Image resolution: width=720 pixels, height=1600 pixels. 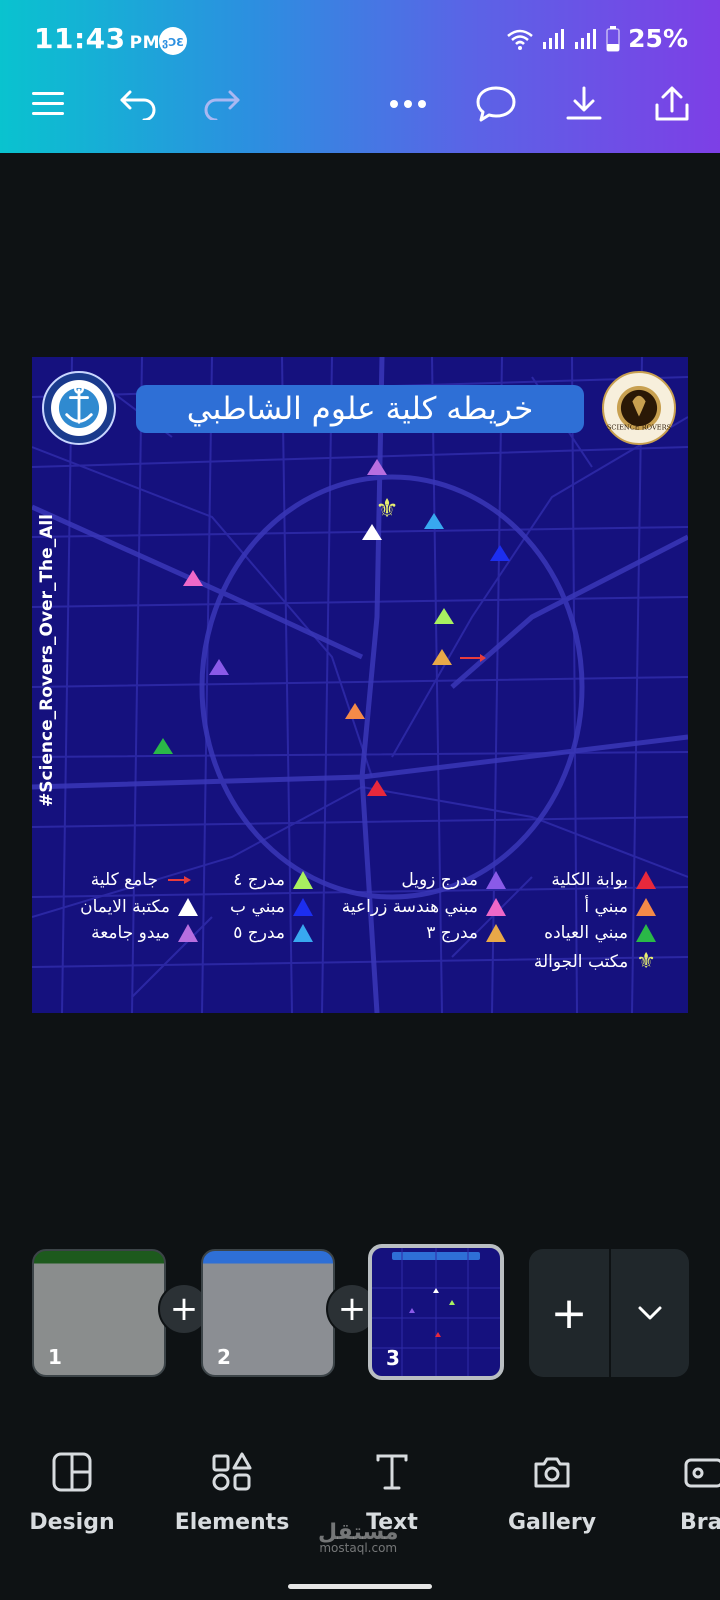 I want to click on orange-triangle-icon, so click(x=646, y=907).